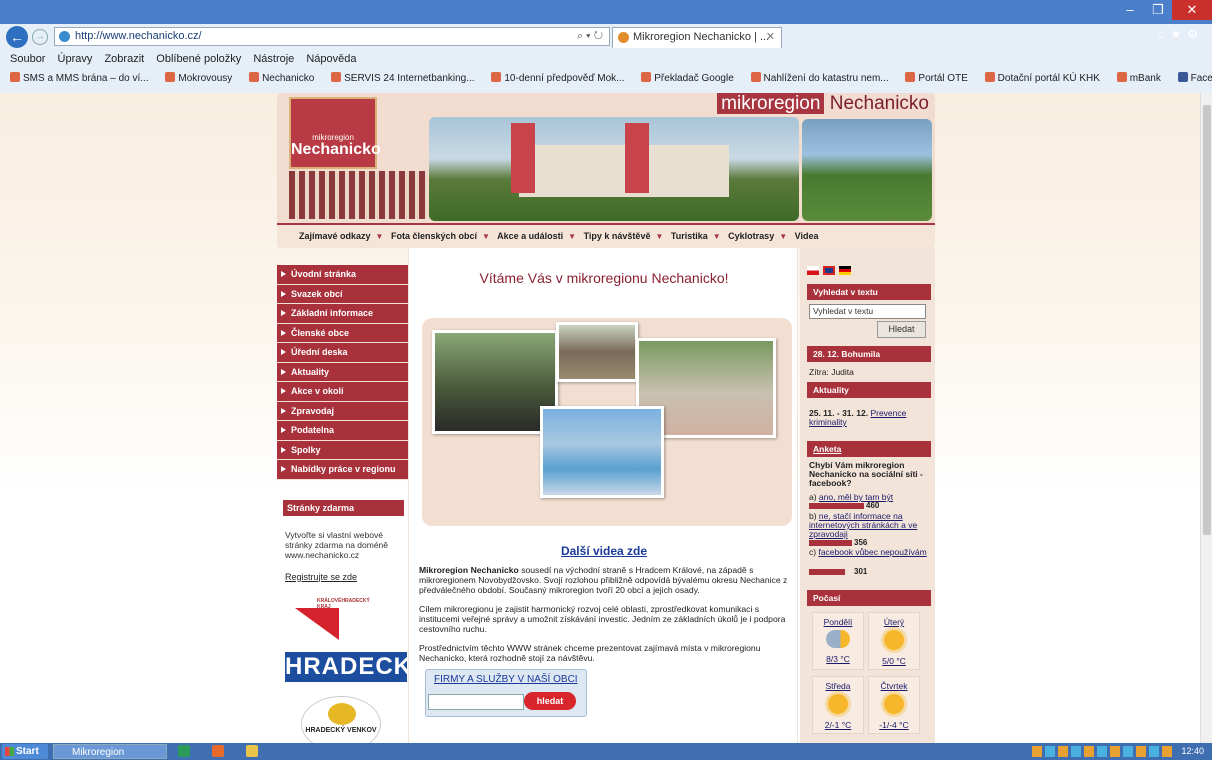 The image size is (1212, 760). What do you see at coordinates (1142, 78) in the screenshot?
I see `favorite-item: mBank` at bounding box center [1142, 78].